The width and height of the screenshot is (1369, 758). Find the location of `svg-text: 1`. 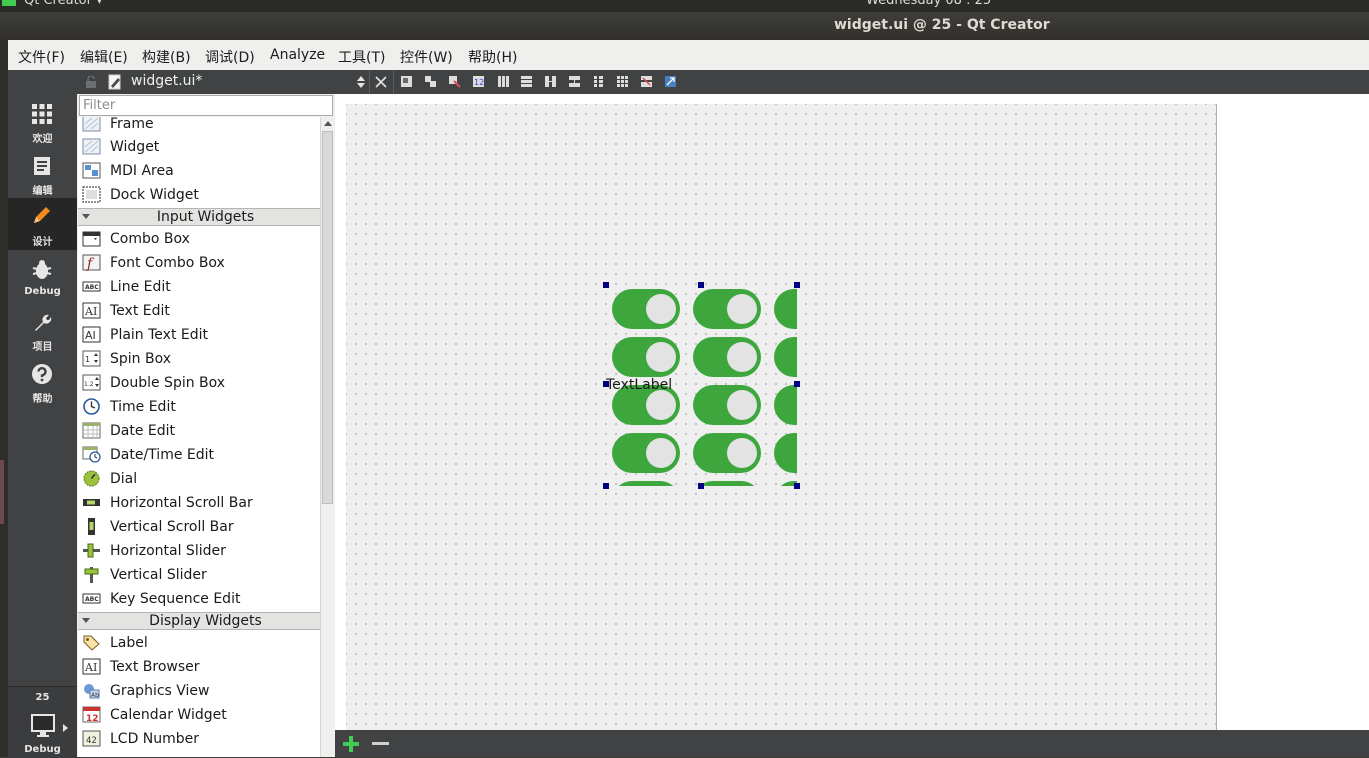

svg-text: 1 is located at coordinates (87, 359).